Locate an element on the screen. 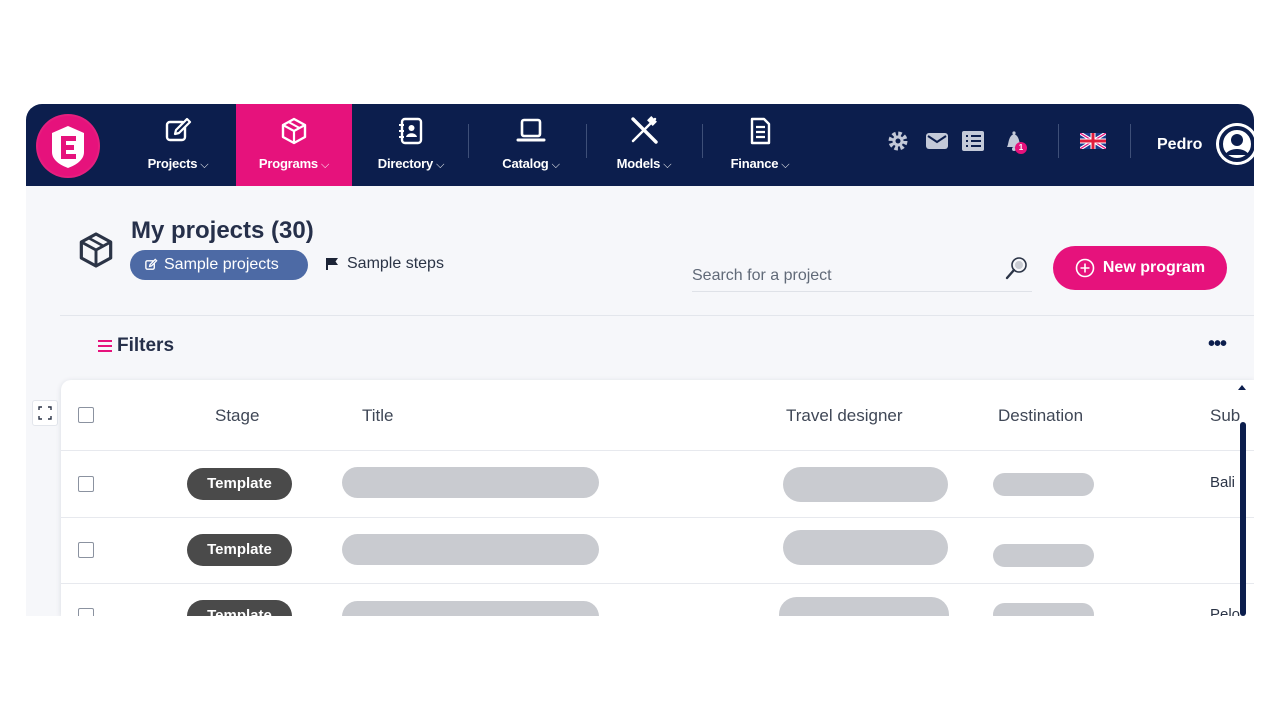  user-avatar-icon is located at coordinates (1235, 144).